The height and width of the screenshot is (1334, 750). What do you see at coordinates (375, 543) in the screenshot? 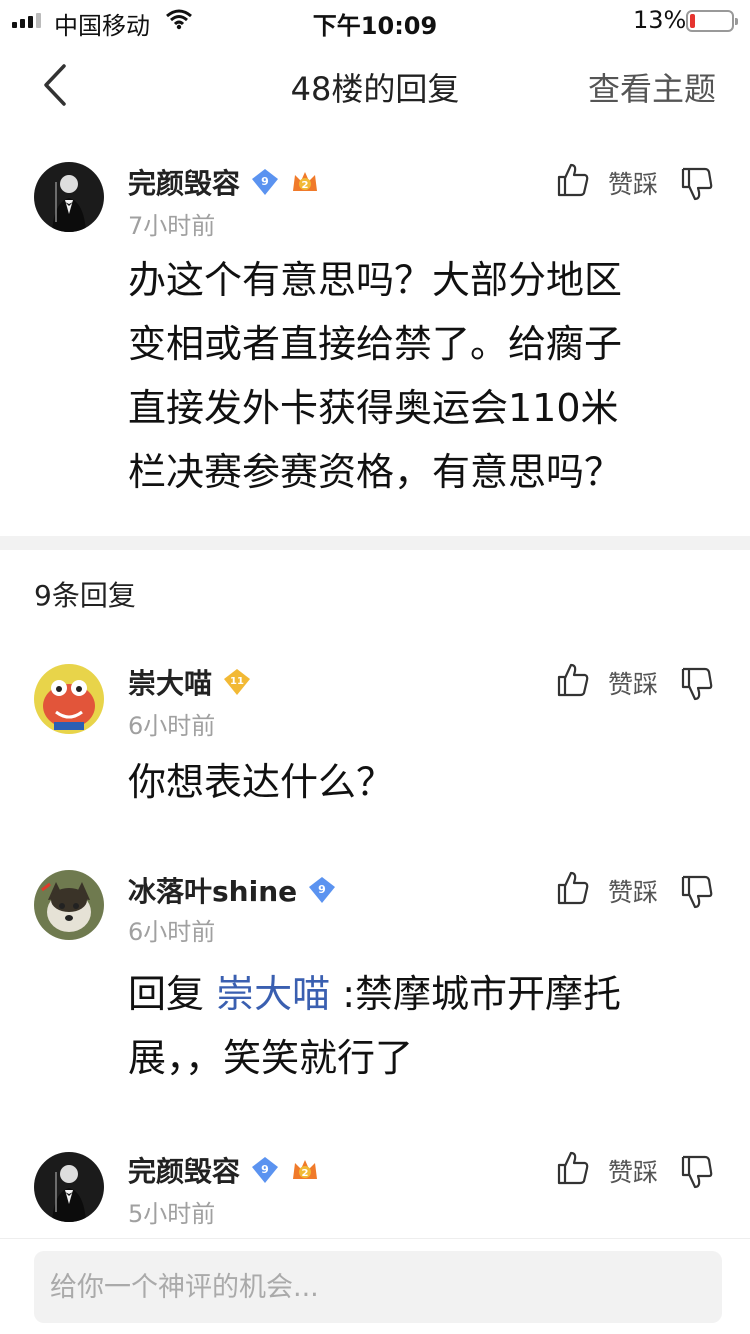
I see `section-divider` at bounding box center [375, 543].